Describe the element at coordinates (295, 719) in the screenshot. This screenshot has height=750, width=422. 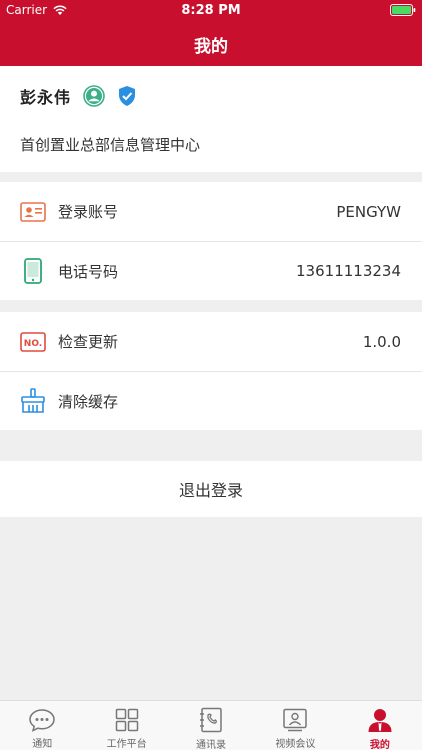
I see `video-meeting-icon` at that location.